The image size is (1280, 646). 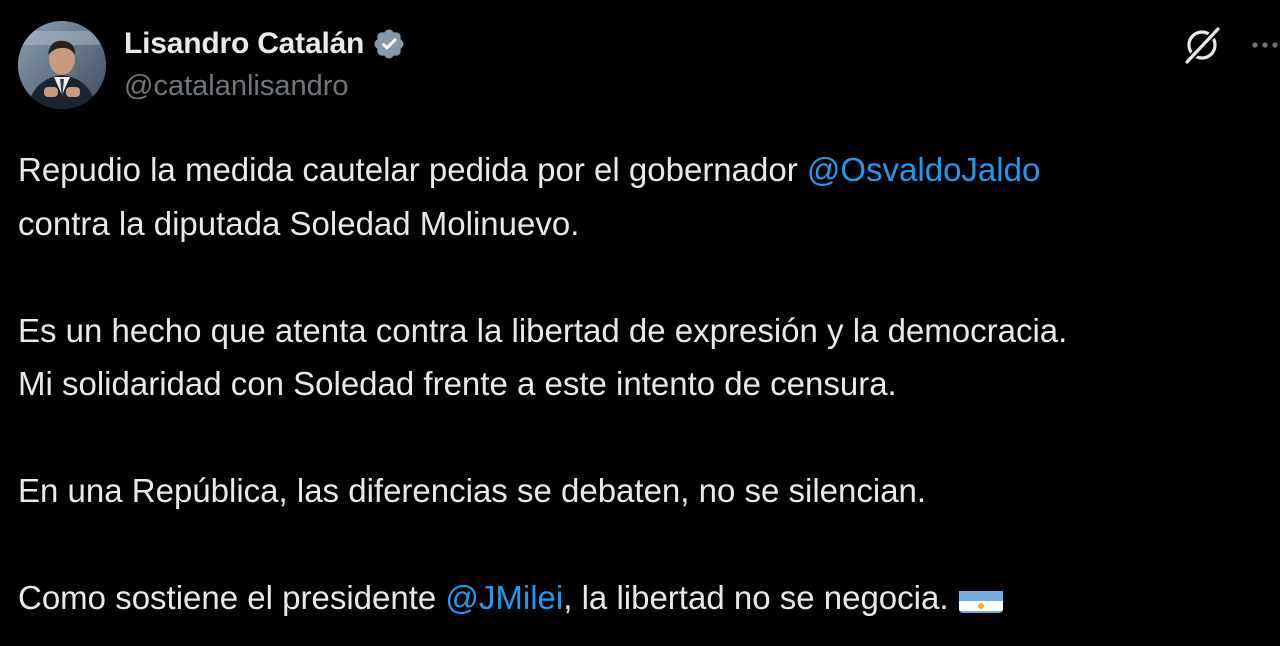 I want to click on post-text-span: Como sostiene el presidente, so click(x=232, y=597).